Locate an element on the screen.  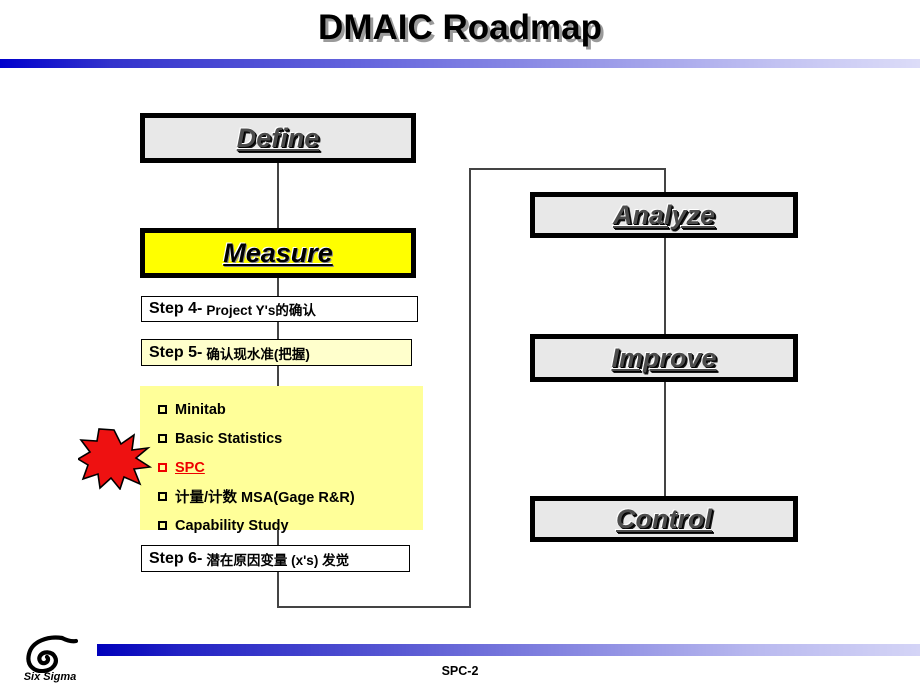
list-item: Basic Statistics is located at coordinates (290, 438).